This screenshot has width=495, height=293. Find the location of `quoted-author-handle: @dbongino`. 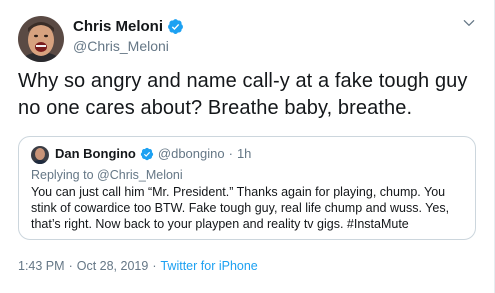

quoted-author-handle: @dbongino is located at coordinates (191, 153).